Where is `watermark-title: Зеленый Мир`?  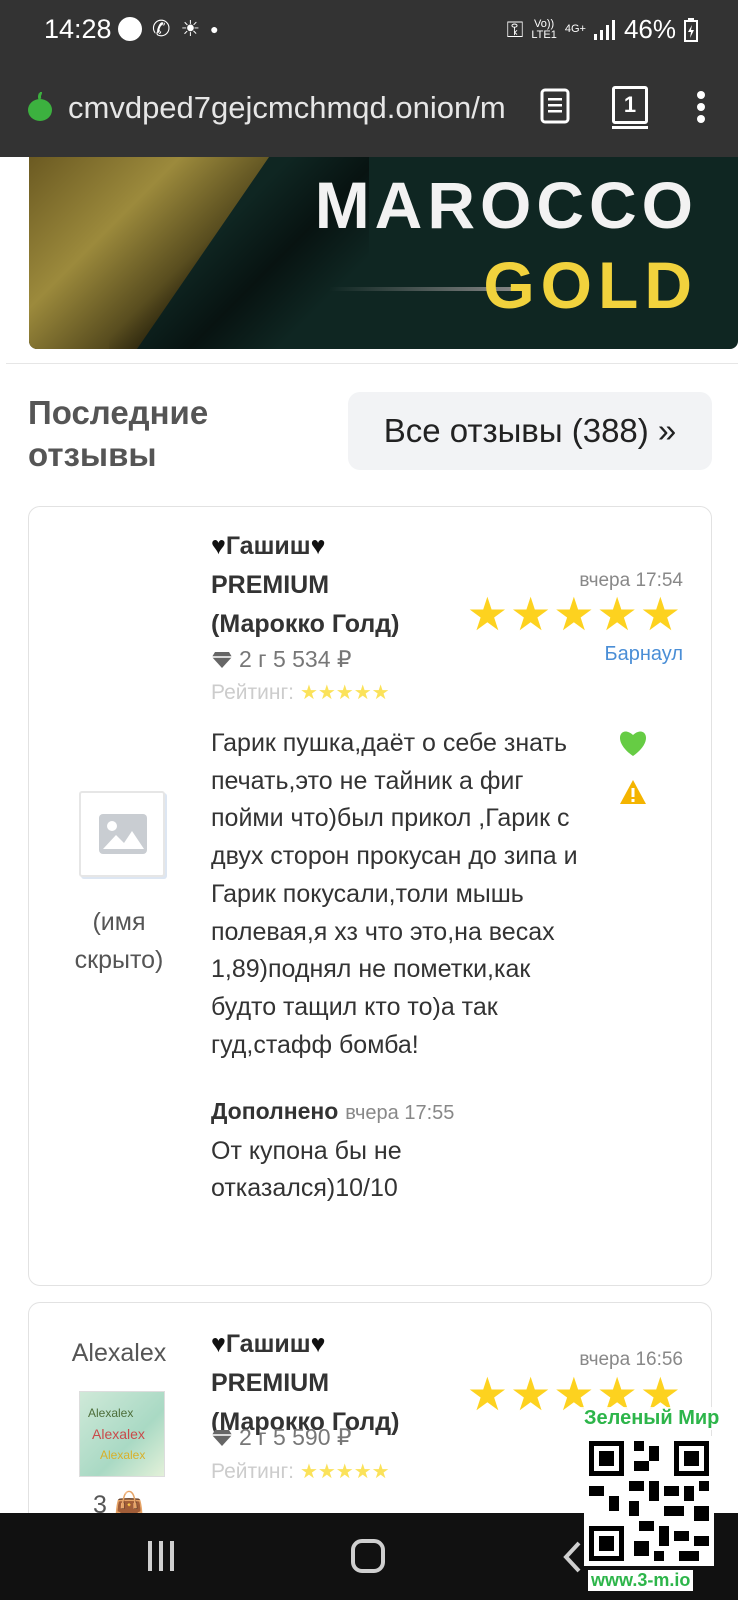
watermark-title: Зеленый Мир is located at coordinates (652, 1418).